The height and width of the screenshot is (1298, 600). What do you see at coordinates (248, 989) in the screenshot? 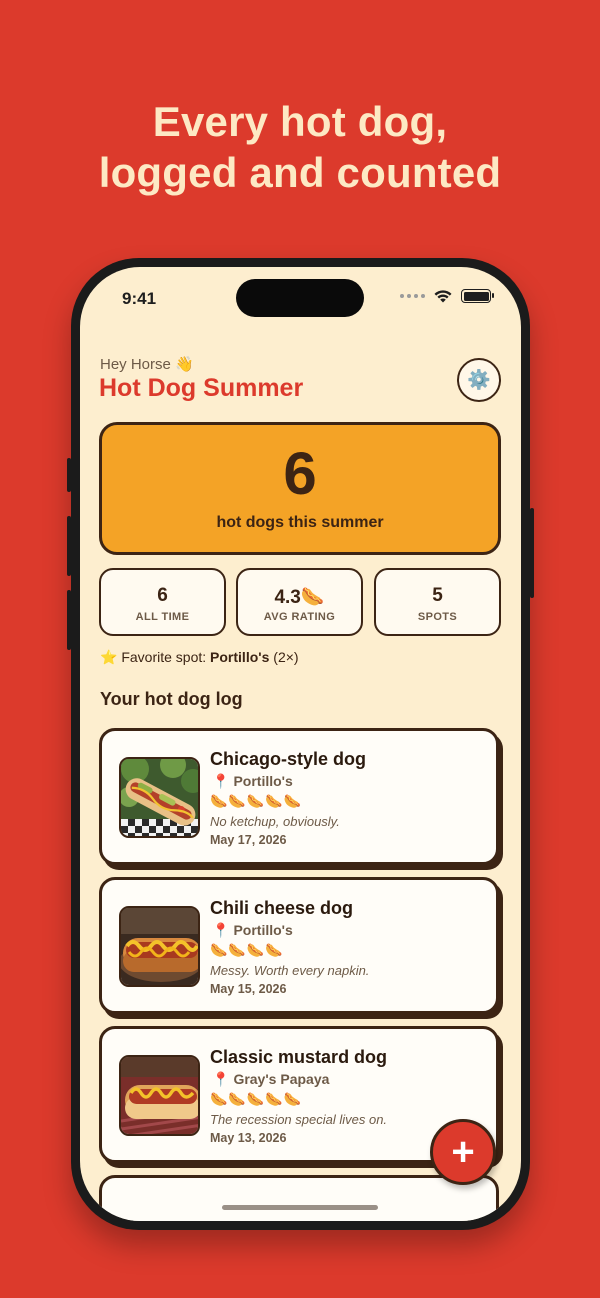
I see `entry-date: May 15, 2026` at bounding box center [248, 989].